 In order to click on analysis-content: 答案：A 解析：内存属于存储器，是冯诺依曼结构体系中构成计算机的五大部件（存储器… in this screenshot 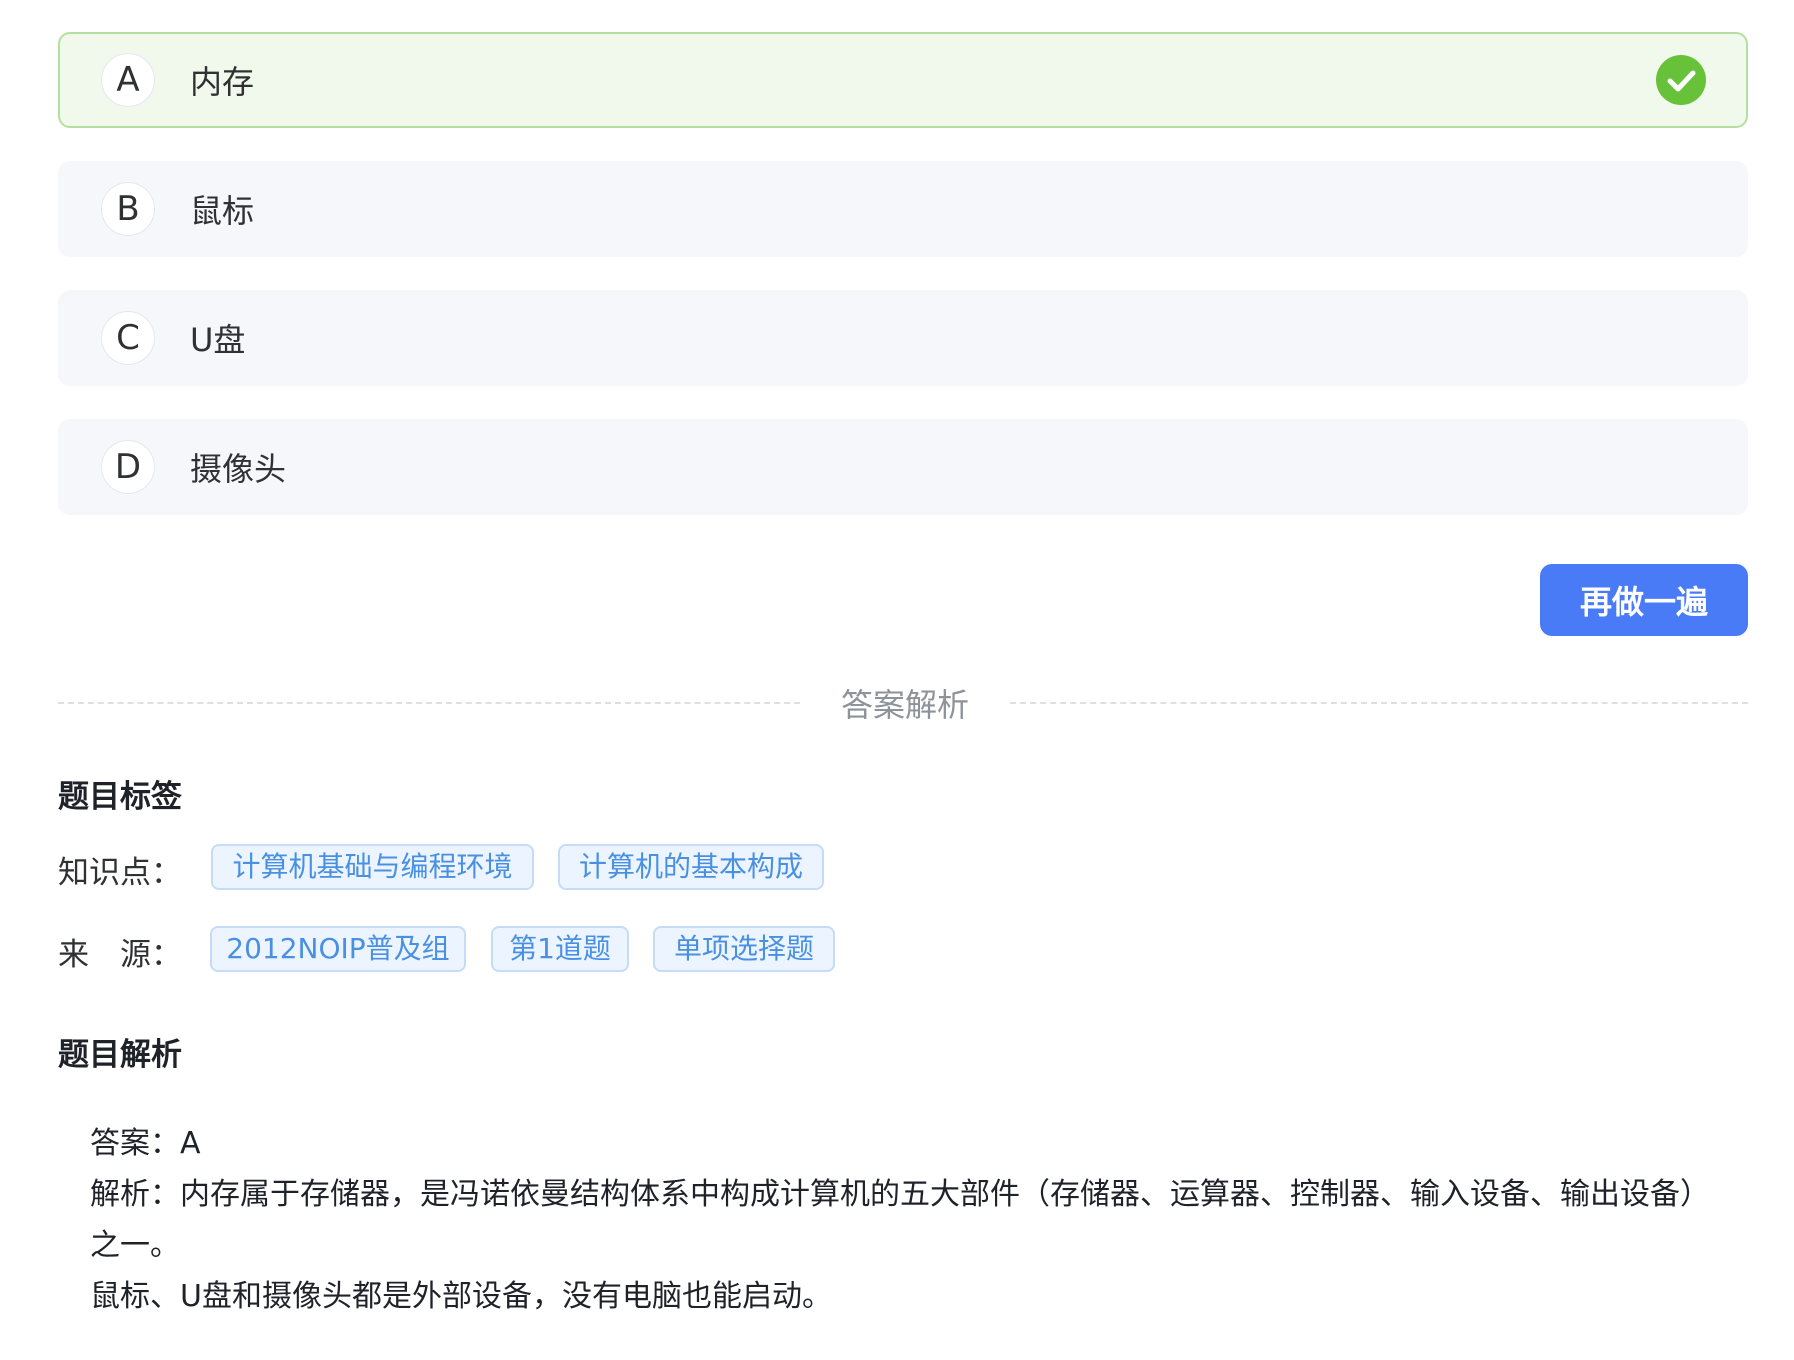, I will do `click(900, 1220)`.